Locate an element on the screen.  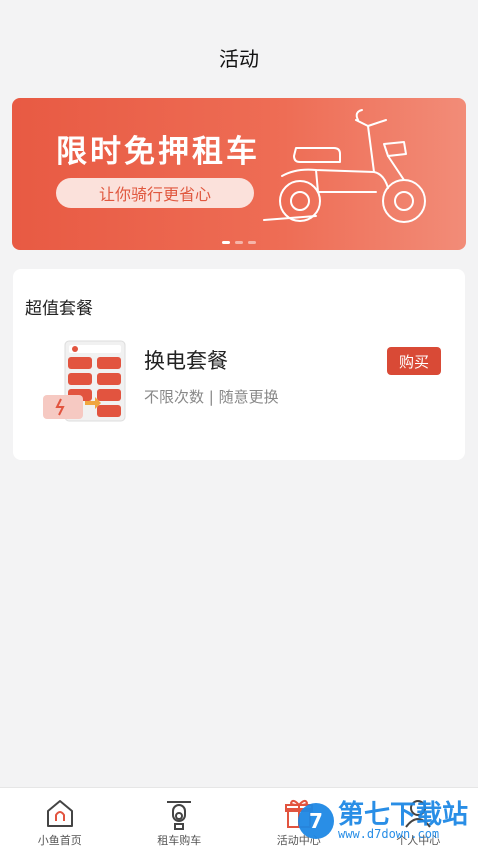
page-title: 活动 is located at coordinates (239, 57).